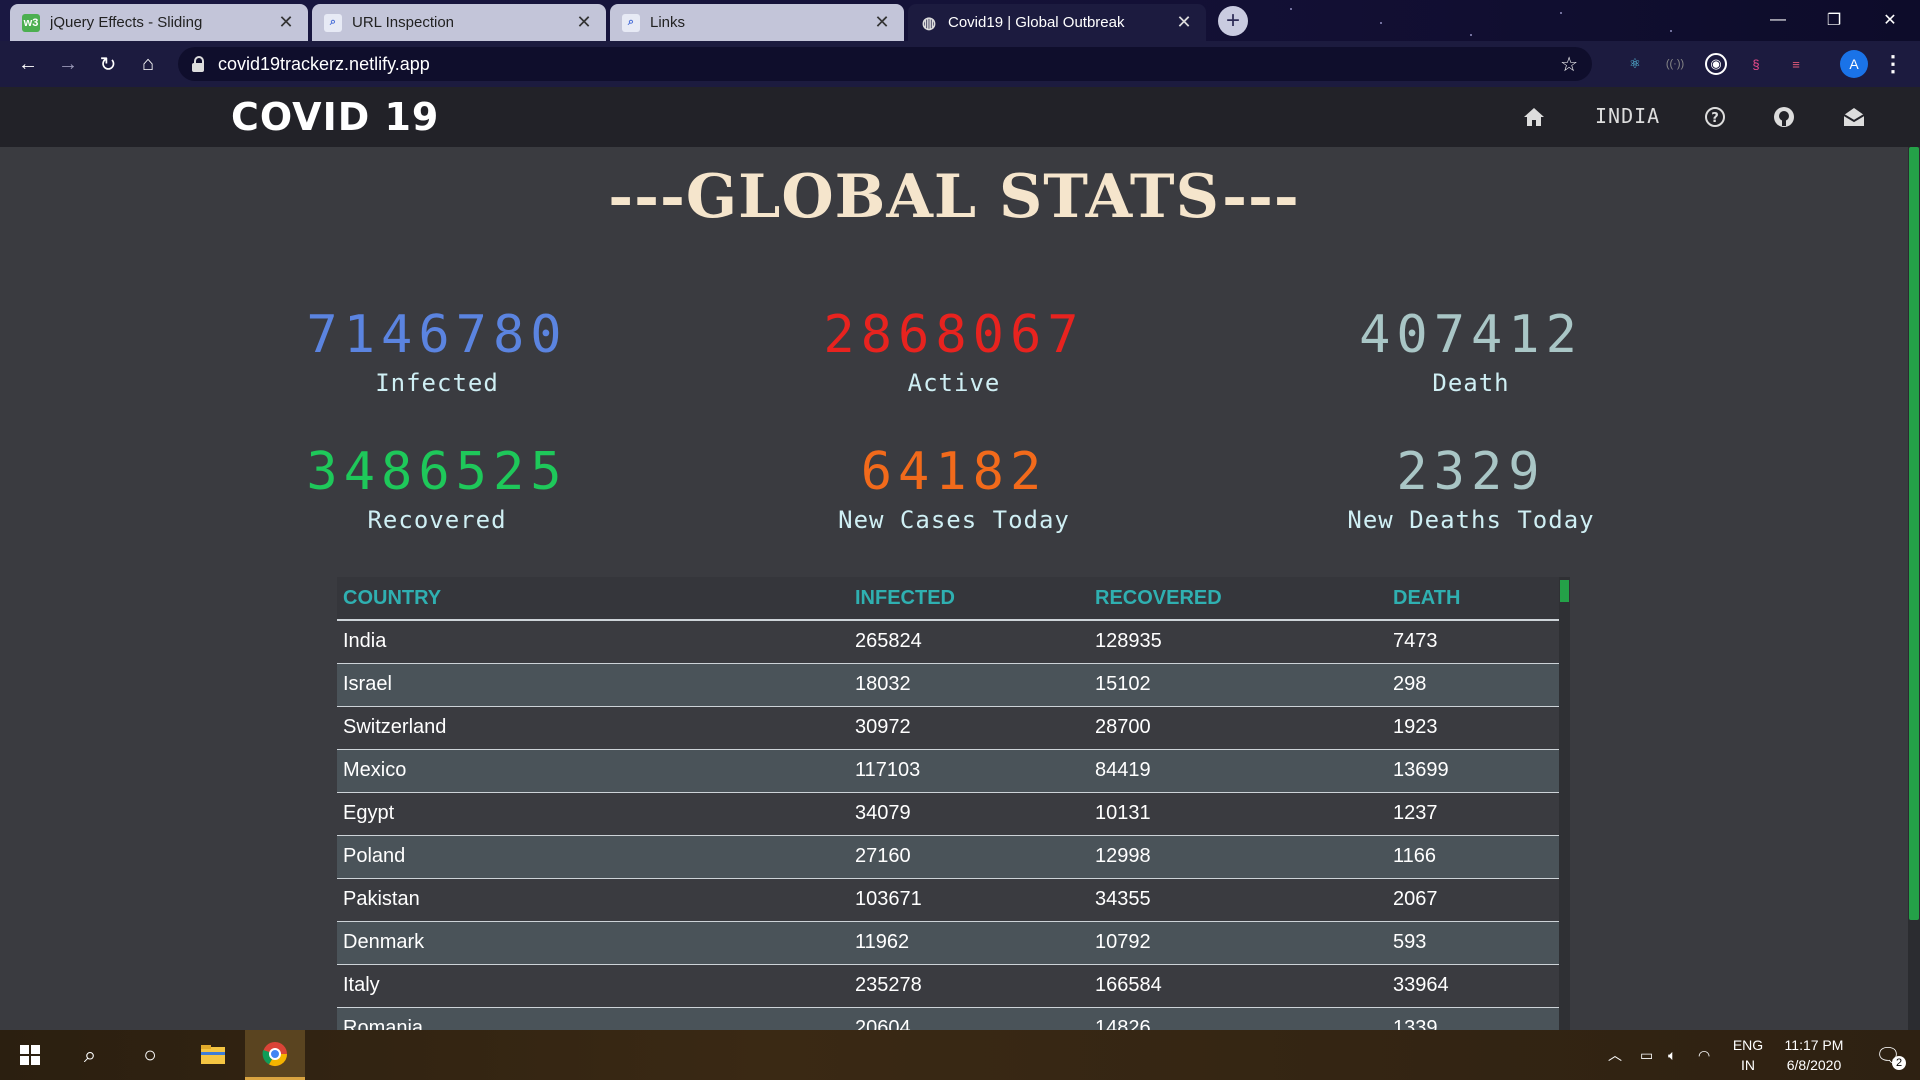 This screenshot has width=1920, height=1080. I want to click on cell-country: Egypt, so click(593, 814).